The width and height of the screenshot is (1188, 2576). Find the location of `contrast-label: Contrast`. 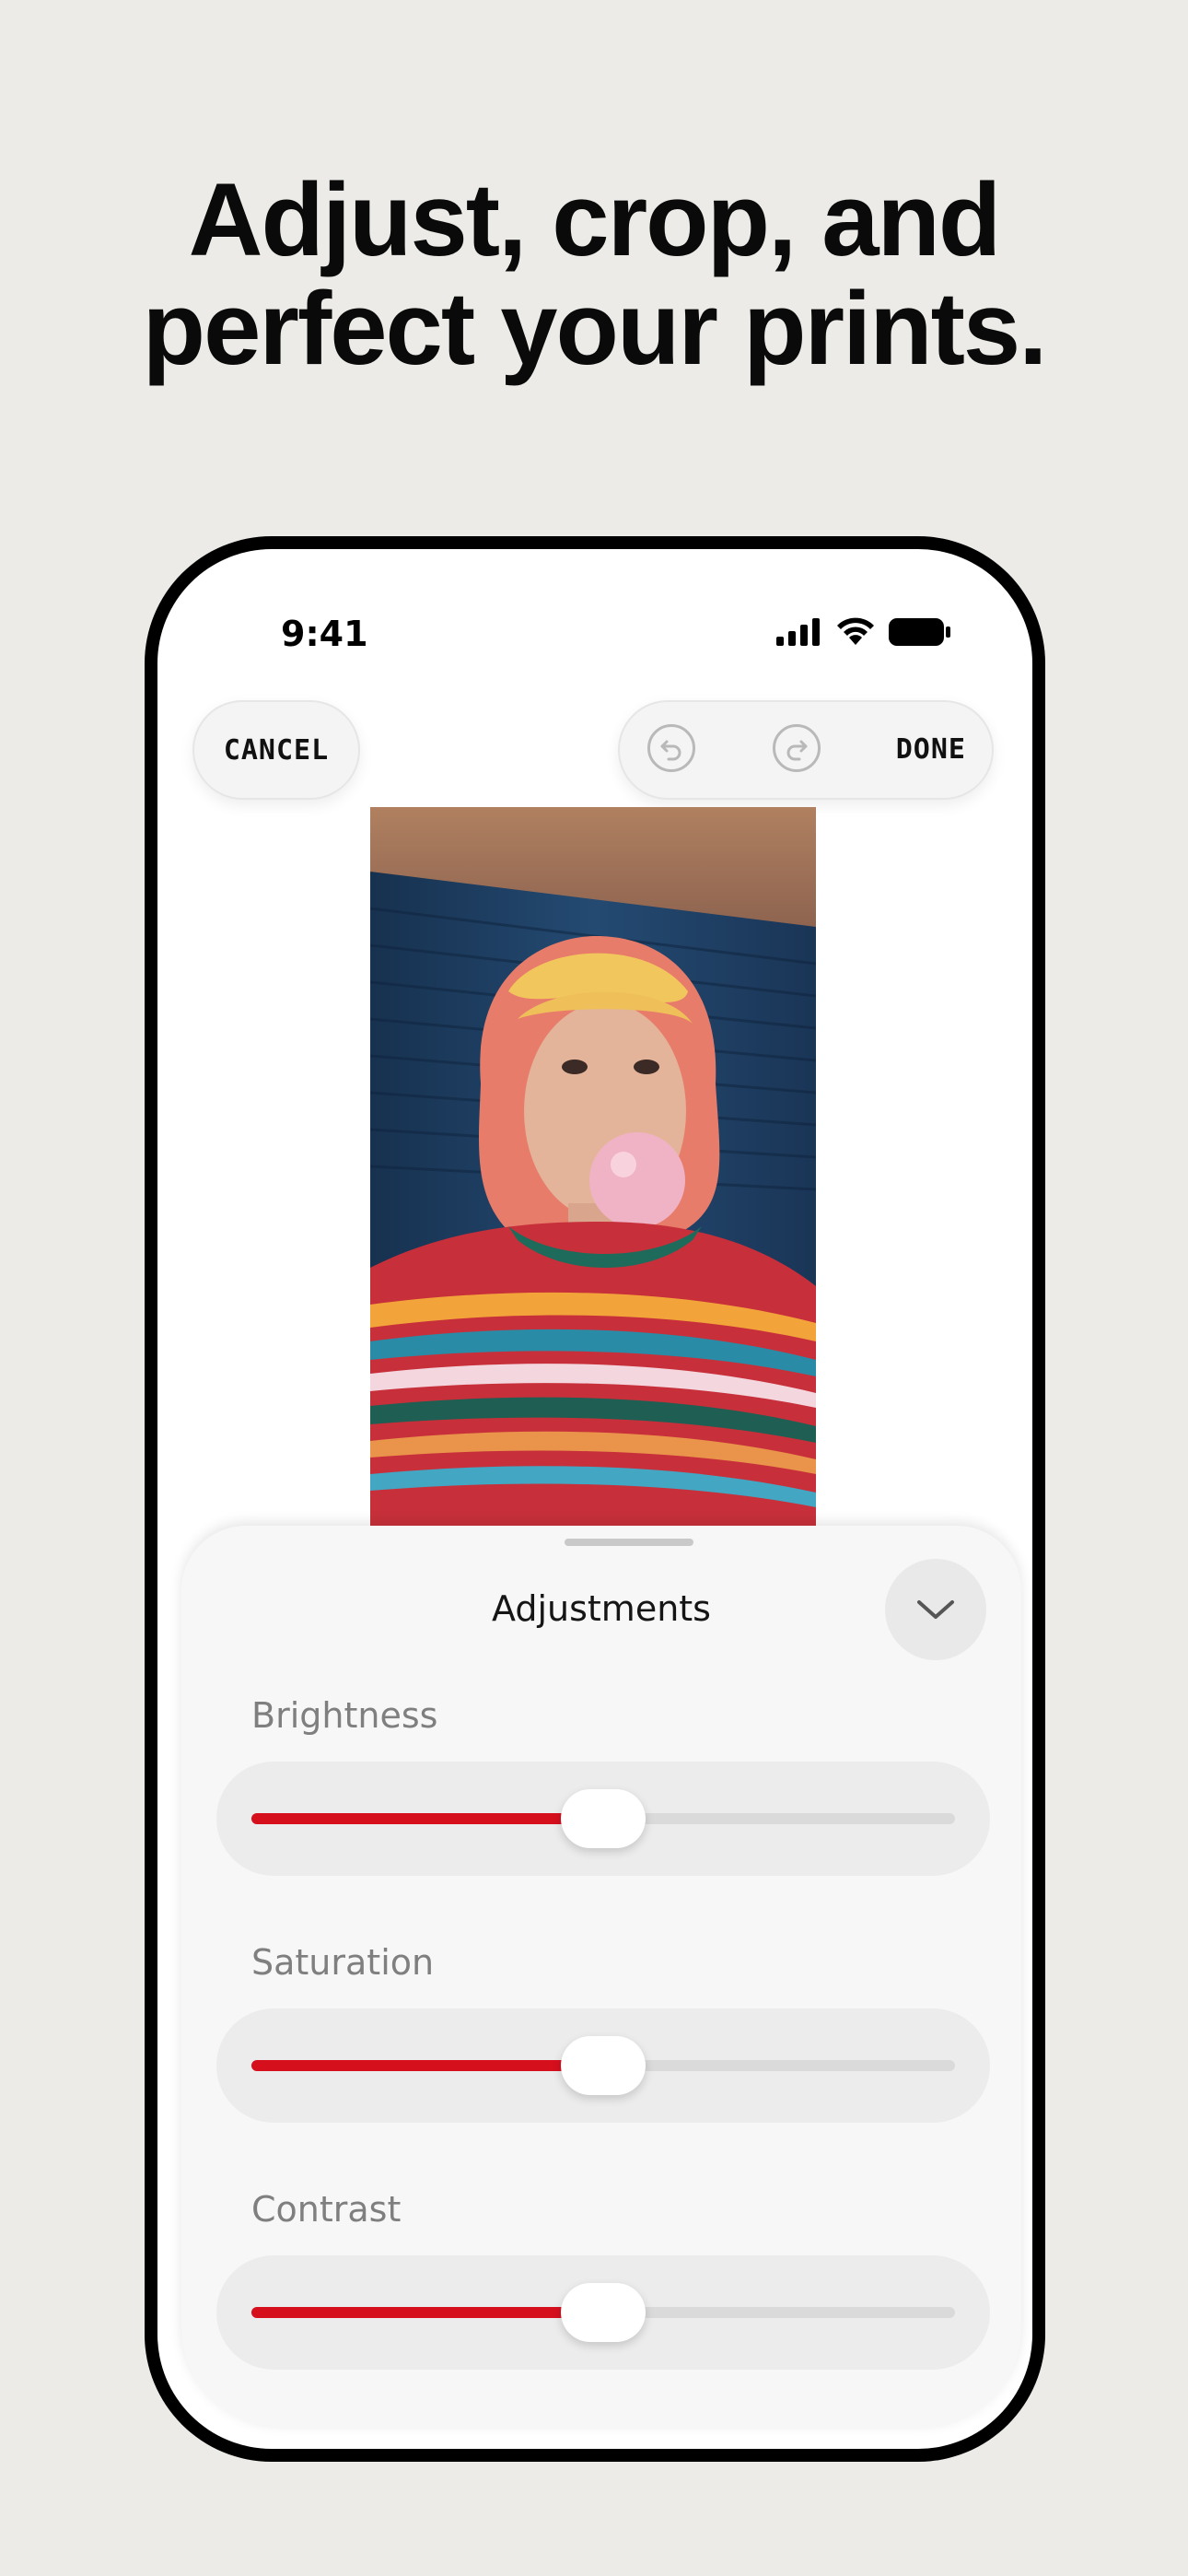

contrast-label: Contrast is located at coordinates (326, 2209).